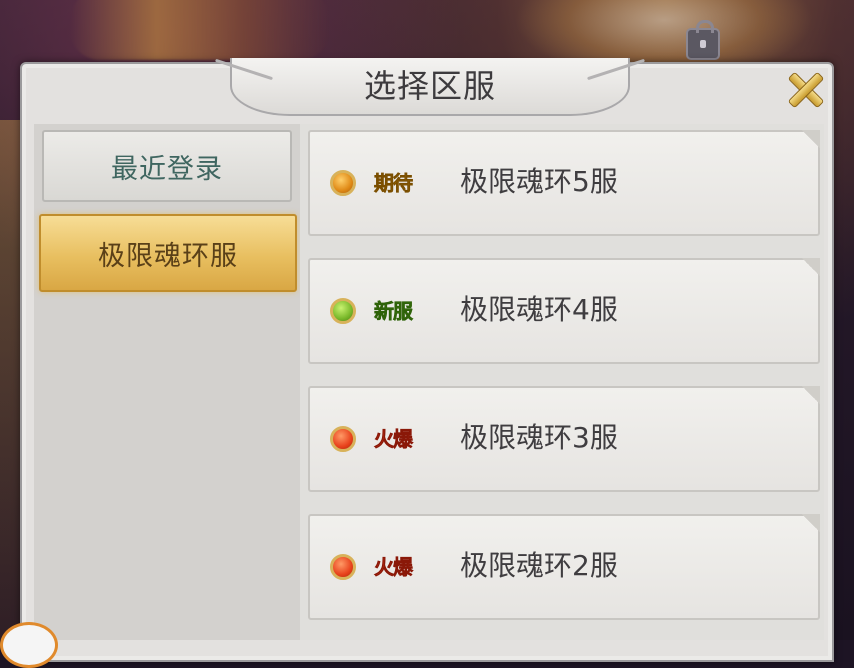  Describe the element at coordinates (539, 565) in the screenshot. I see `server-name: 极限魂环2服` at that location.